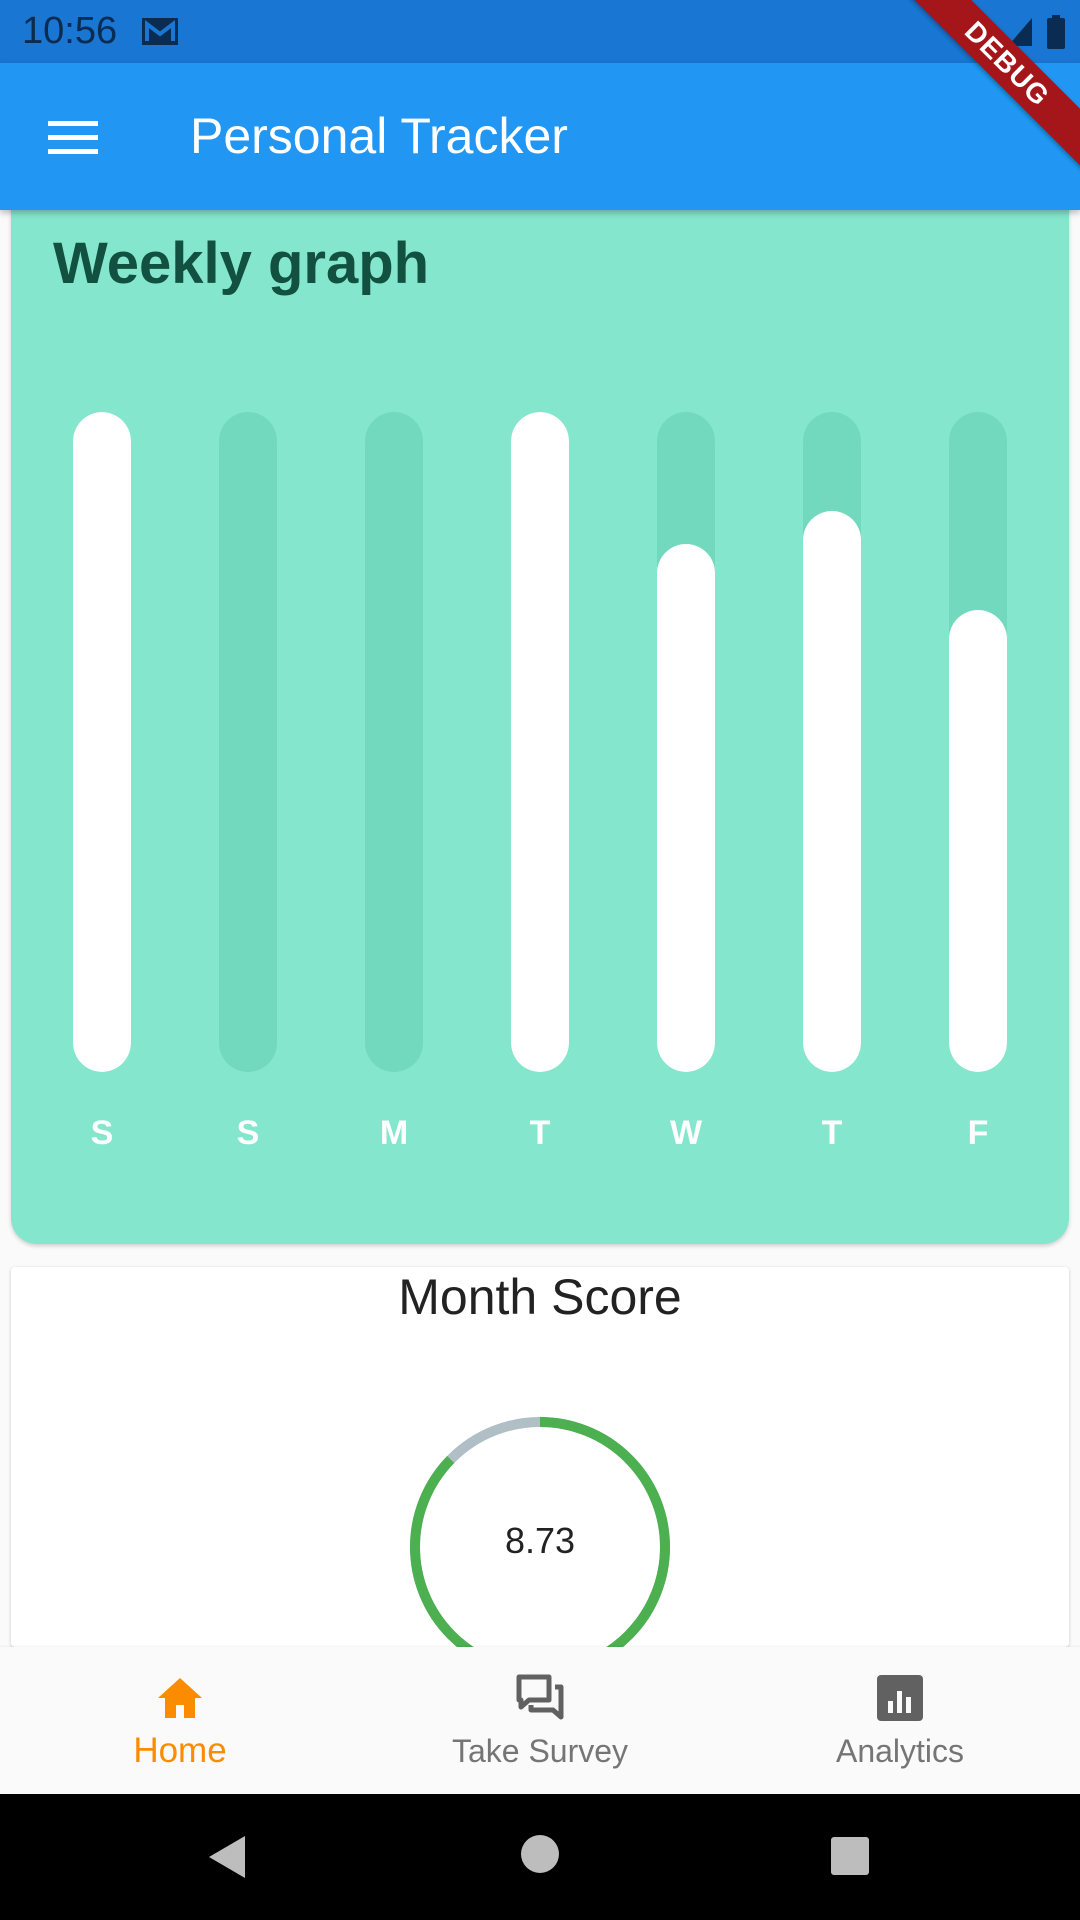 The image size is (1080, 1920). I want to click on month-score-value: 8.73, so click(540, 1540).